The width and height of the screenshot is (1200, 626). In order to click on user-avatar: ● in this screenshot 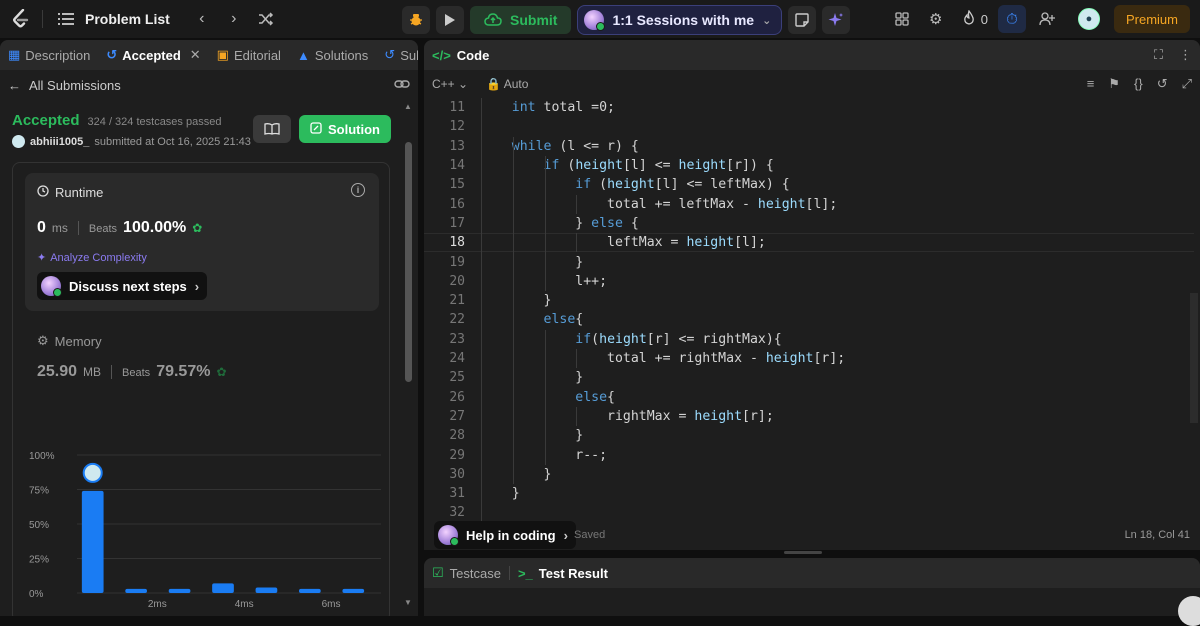, I will do `click(1088, 19)`.